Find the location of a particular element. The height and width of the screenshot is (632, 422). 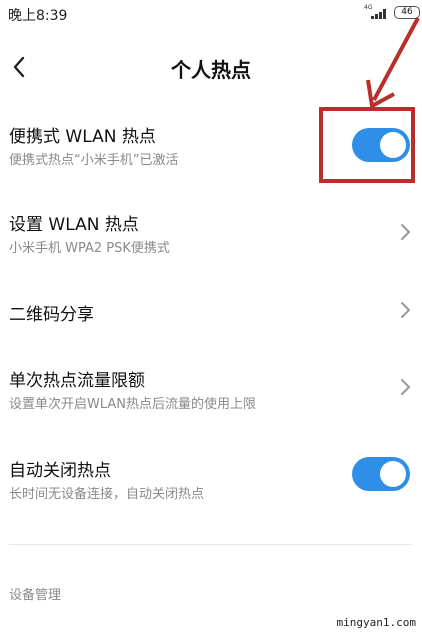

section-header-device-management: 设备管理 is located at coordinates (35, 595).